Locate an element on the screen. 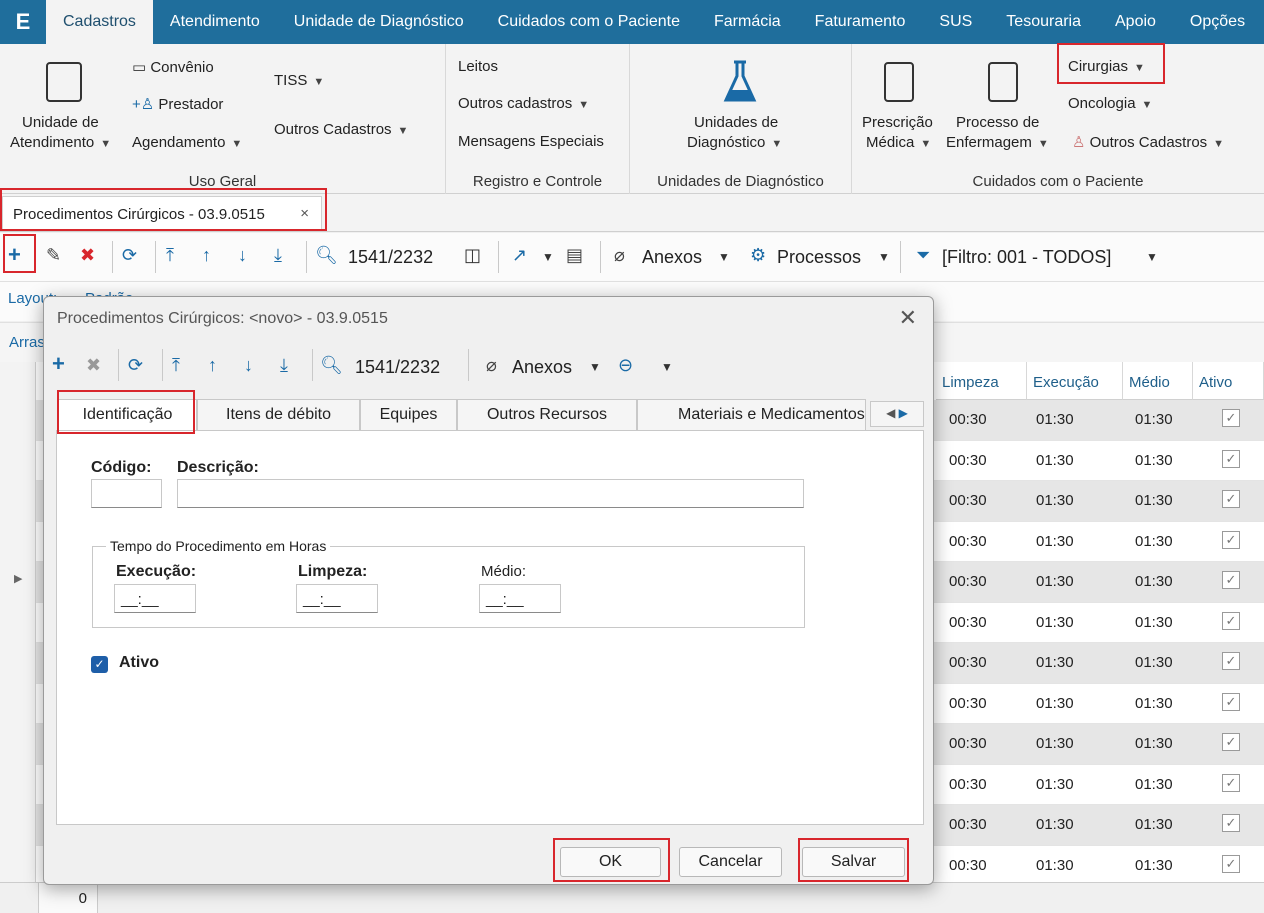 This screenshot has width=1264, height=913. oncologia-button: Oncologia ▼ is located at coordinates (1110, 103).